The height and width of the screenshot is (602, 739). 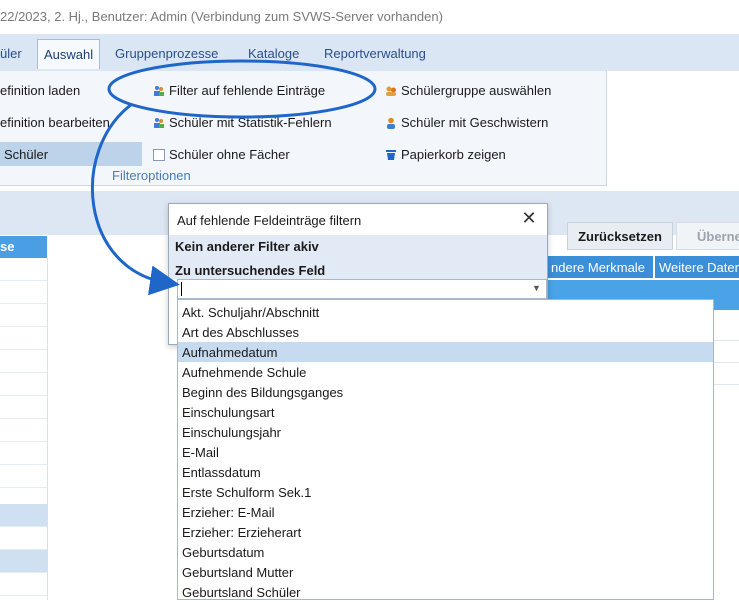 I want to click on trash-icon, so click(x=391, y=155).